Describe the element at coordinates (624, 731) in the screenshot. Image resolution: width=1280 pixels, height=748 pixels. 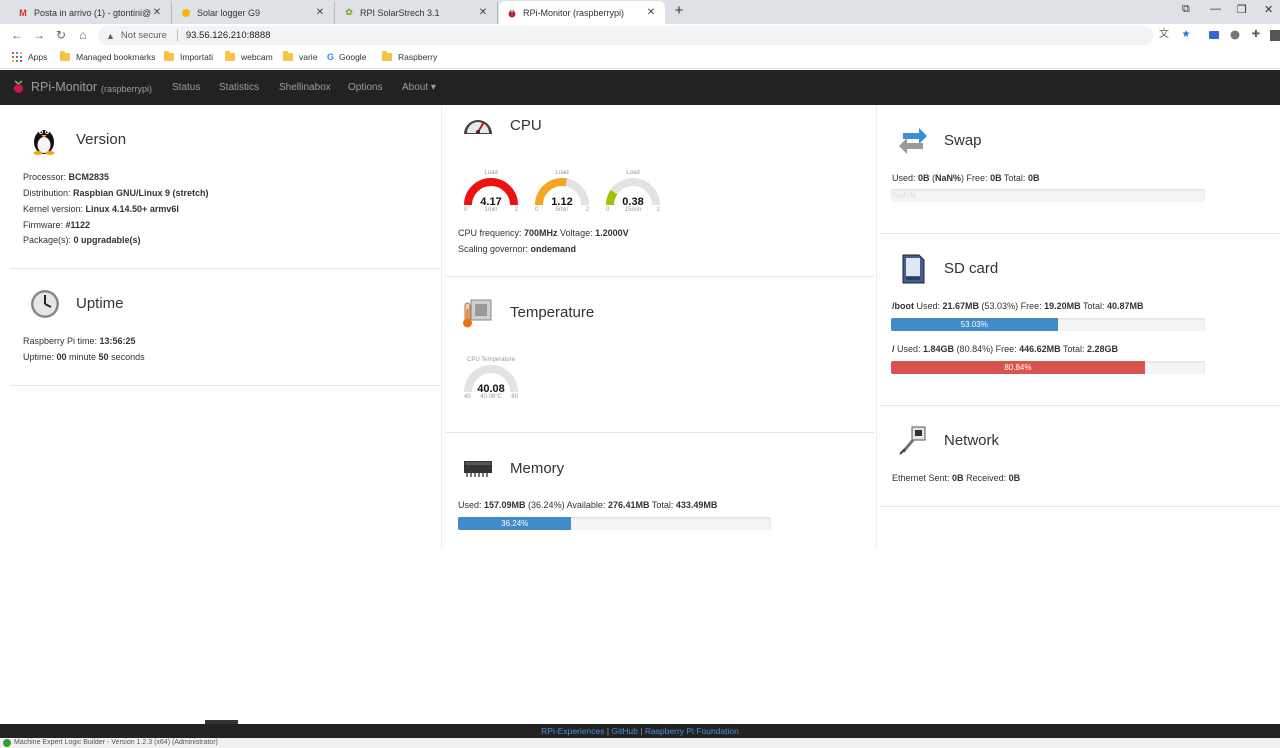
I see `footer-link-github: GitHub` at that location.